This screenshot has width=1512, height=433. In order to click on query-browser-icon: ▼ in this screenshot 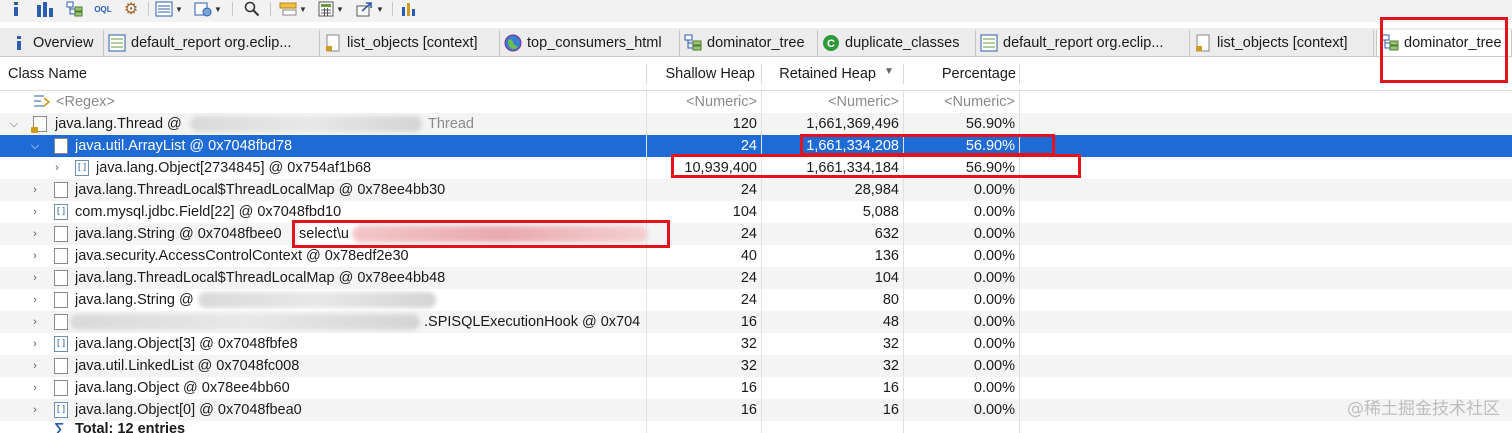, I will do `click(169, 9)`.